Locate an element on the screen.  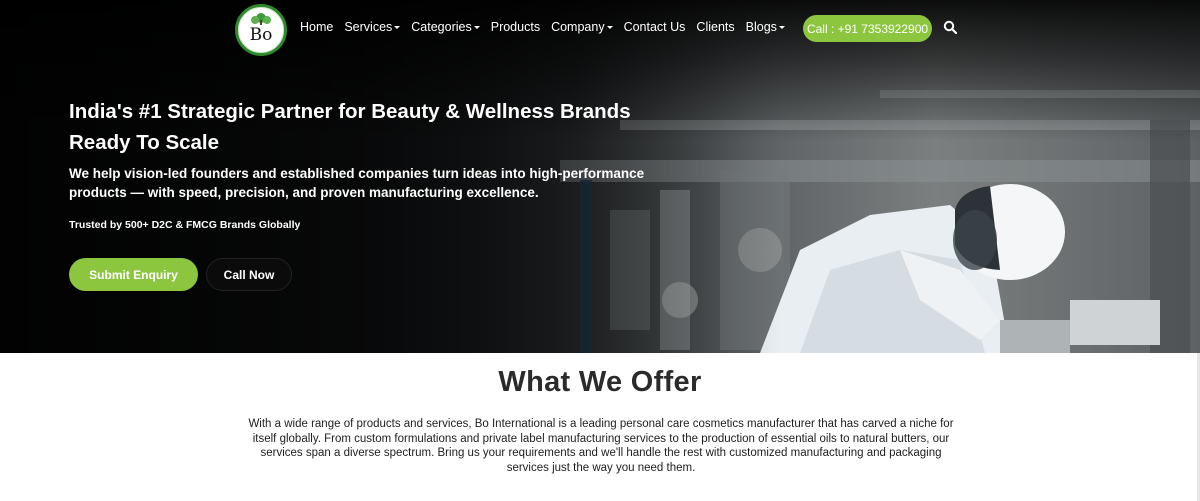
brand-logo: Bo is located at coordinates (261, 30).